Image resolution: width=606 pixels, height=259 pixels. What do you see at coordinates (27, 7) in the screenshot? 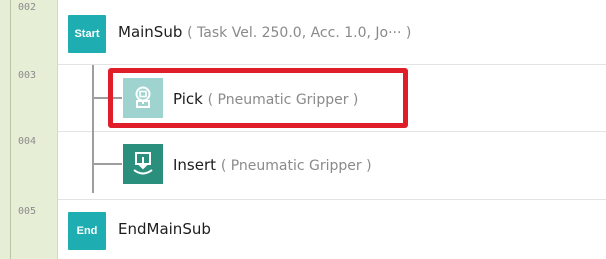
I see `line-number-002: 002` at bounding box center [27, 7].